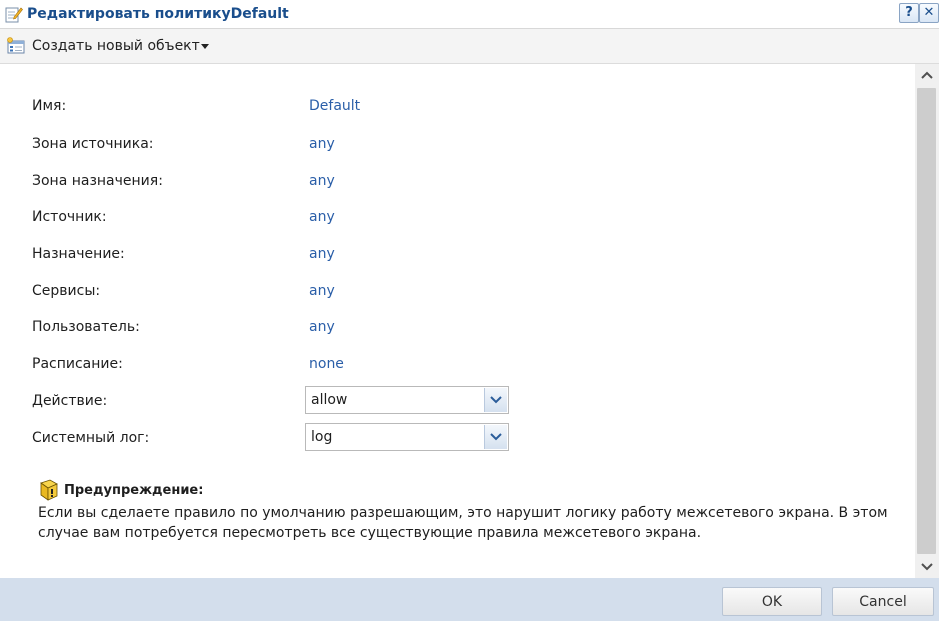 The height and width of the screenshot is (621, 939). What do you see at coordinates (49, 106) in the screenshot?
I see `name-label: Имя:` at bounding box center [49, 106].